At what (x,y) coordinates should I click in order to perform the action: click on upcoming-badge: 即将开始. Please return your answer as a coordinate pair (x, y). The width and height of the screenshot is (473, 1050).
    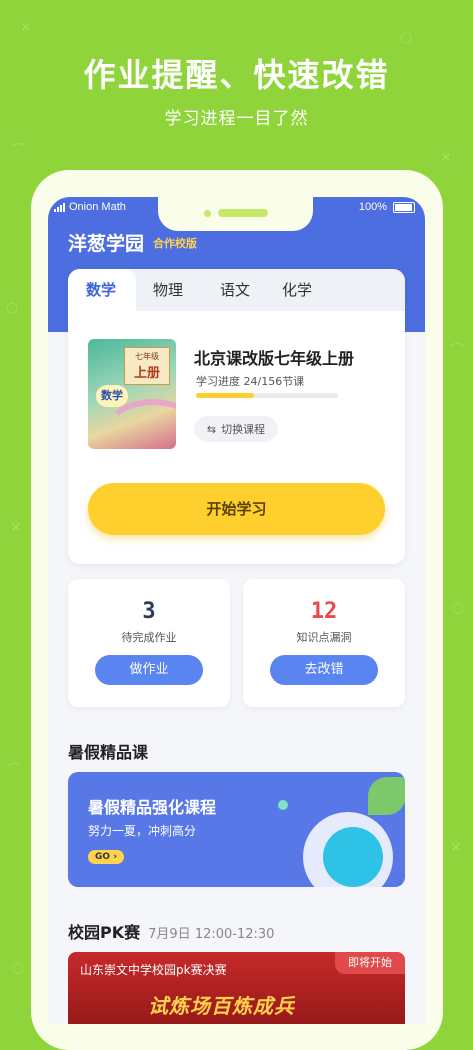
    Looking at the image, I should click on (370, 963).